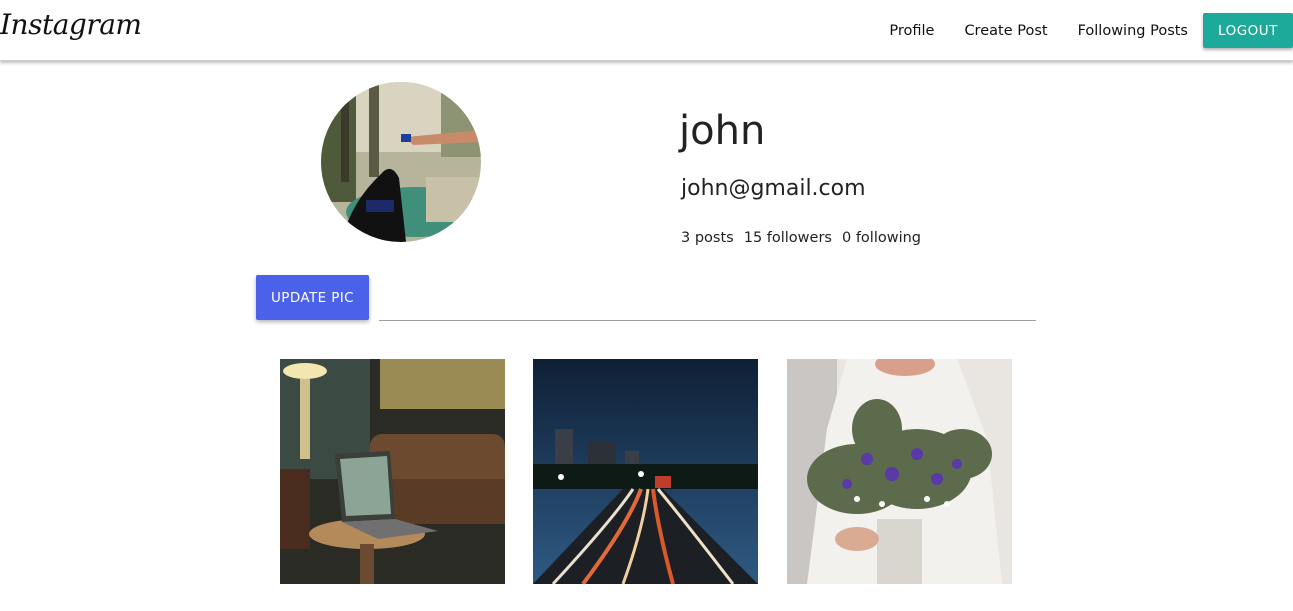 The height and width of the screenshot is (611, 1293). Describe the element at coordinates (1005, 31) in the screenshot. I see `nav-create-post-link: Create Post` at that location.